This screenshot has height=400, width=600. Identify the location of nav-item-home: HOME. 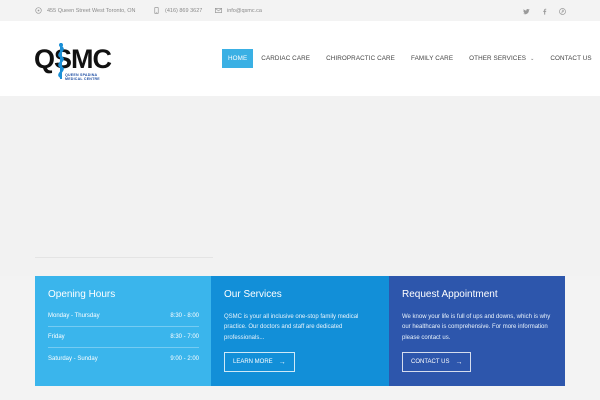
(238, 58).